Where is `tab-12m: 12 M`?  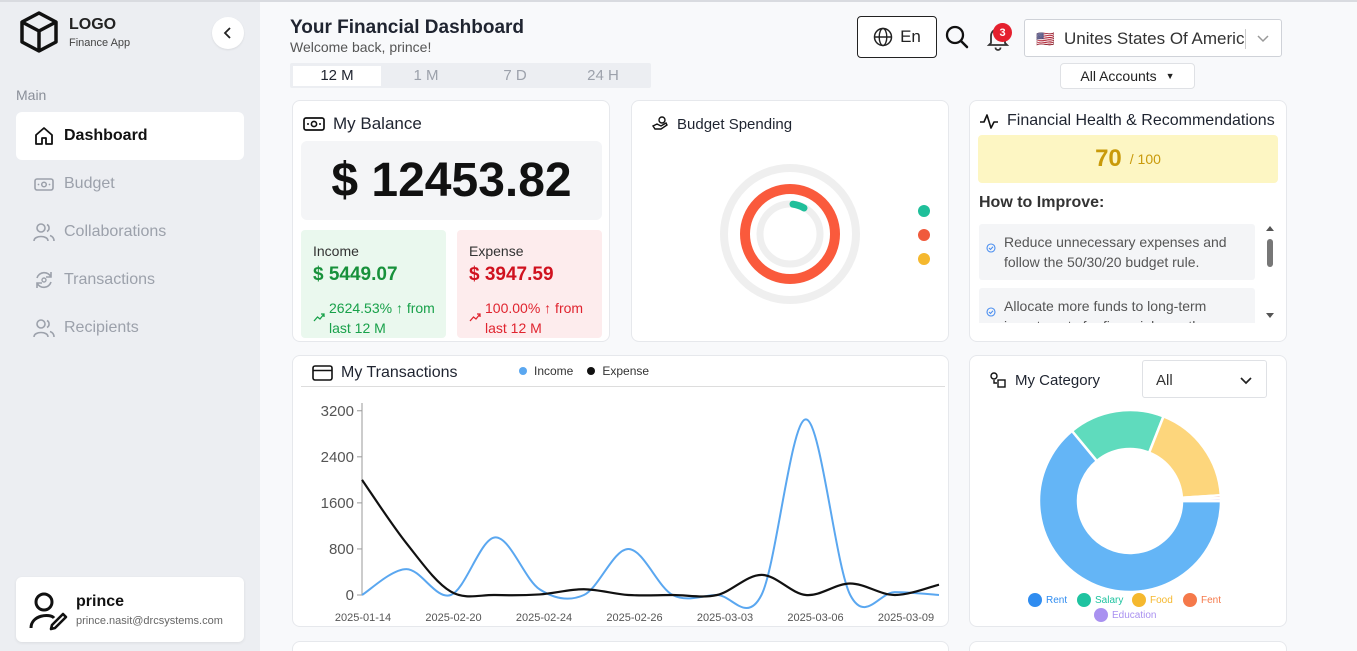 tab-12m: 12 M is located at coordinates (337, 76).